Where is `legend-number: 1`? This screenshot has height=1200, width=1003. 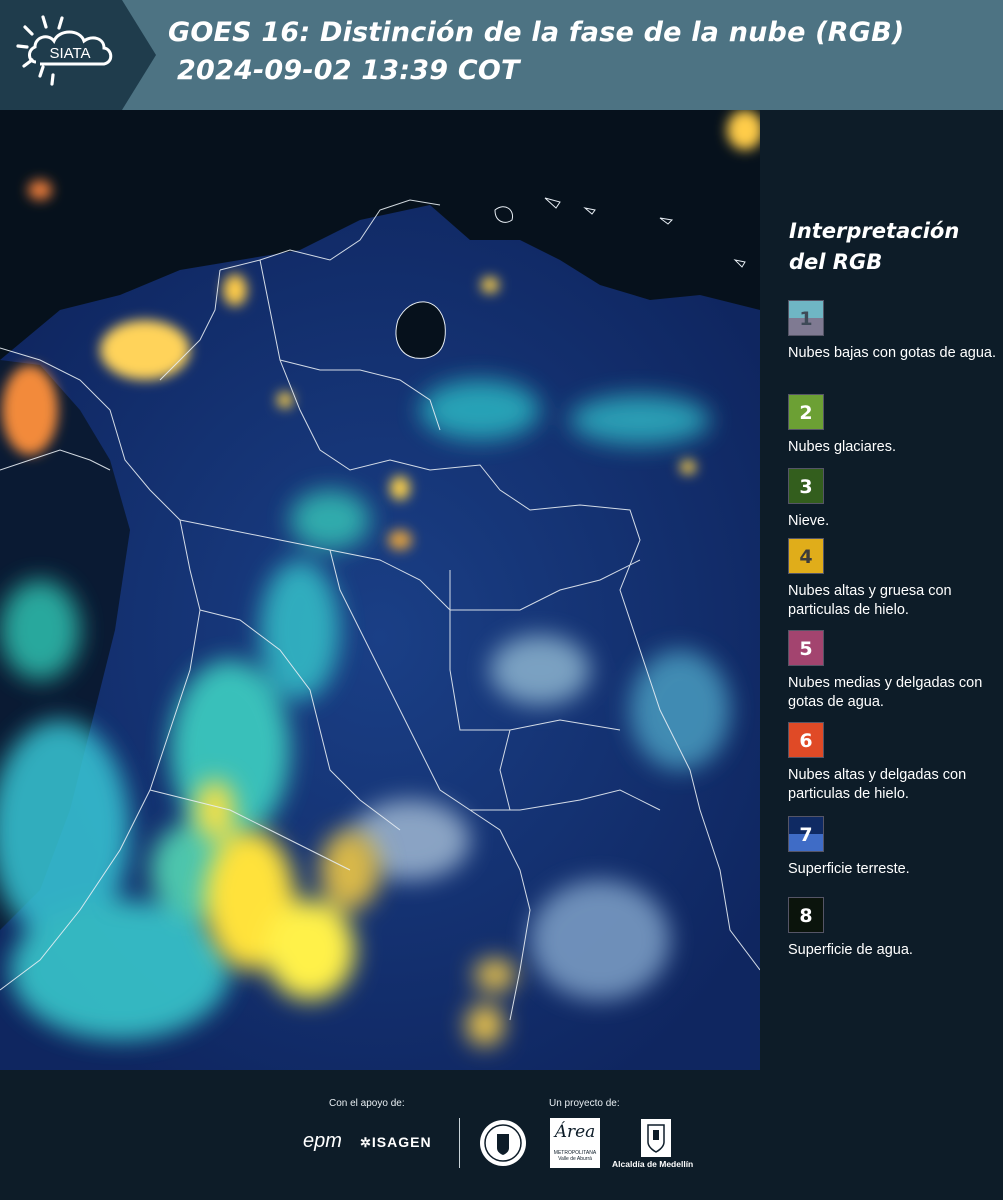
legend-number: 1 is located at coordinates (806, 319).